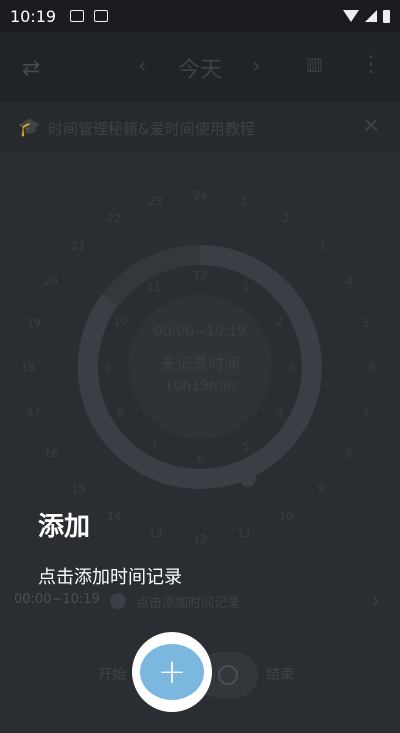  I want to click on add-record-button: +, so click(172, 672).